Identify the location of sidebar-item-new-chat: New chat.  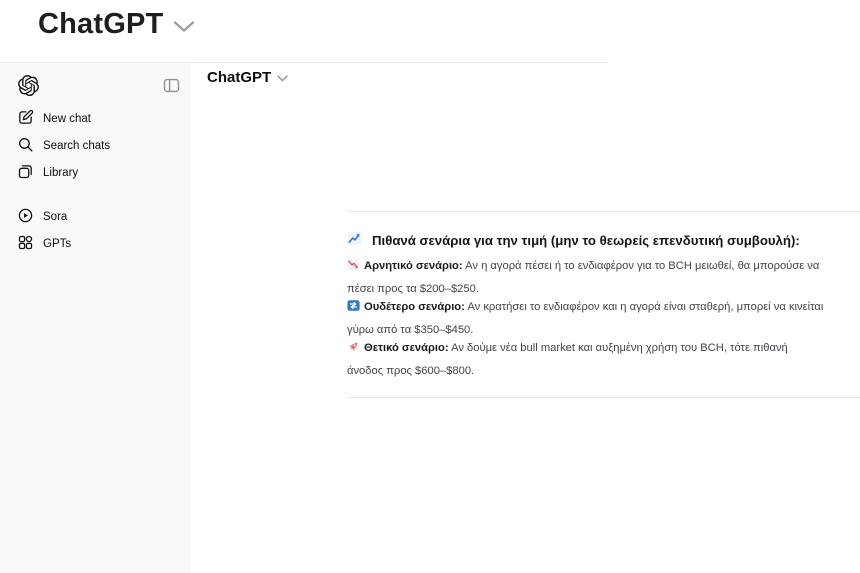
(95, 118).